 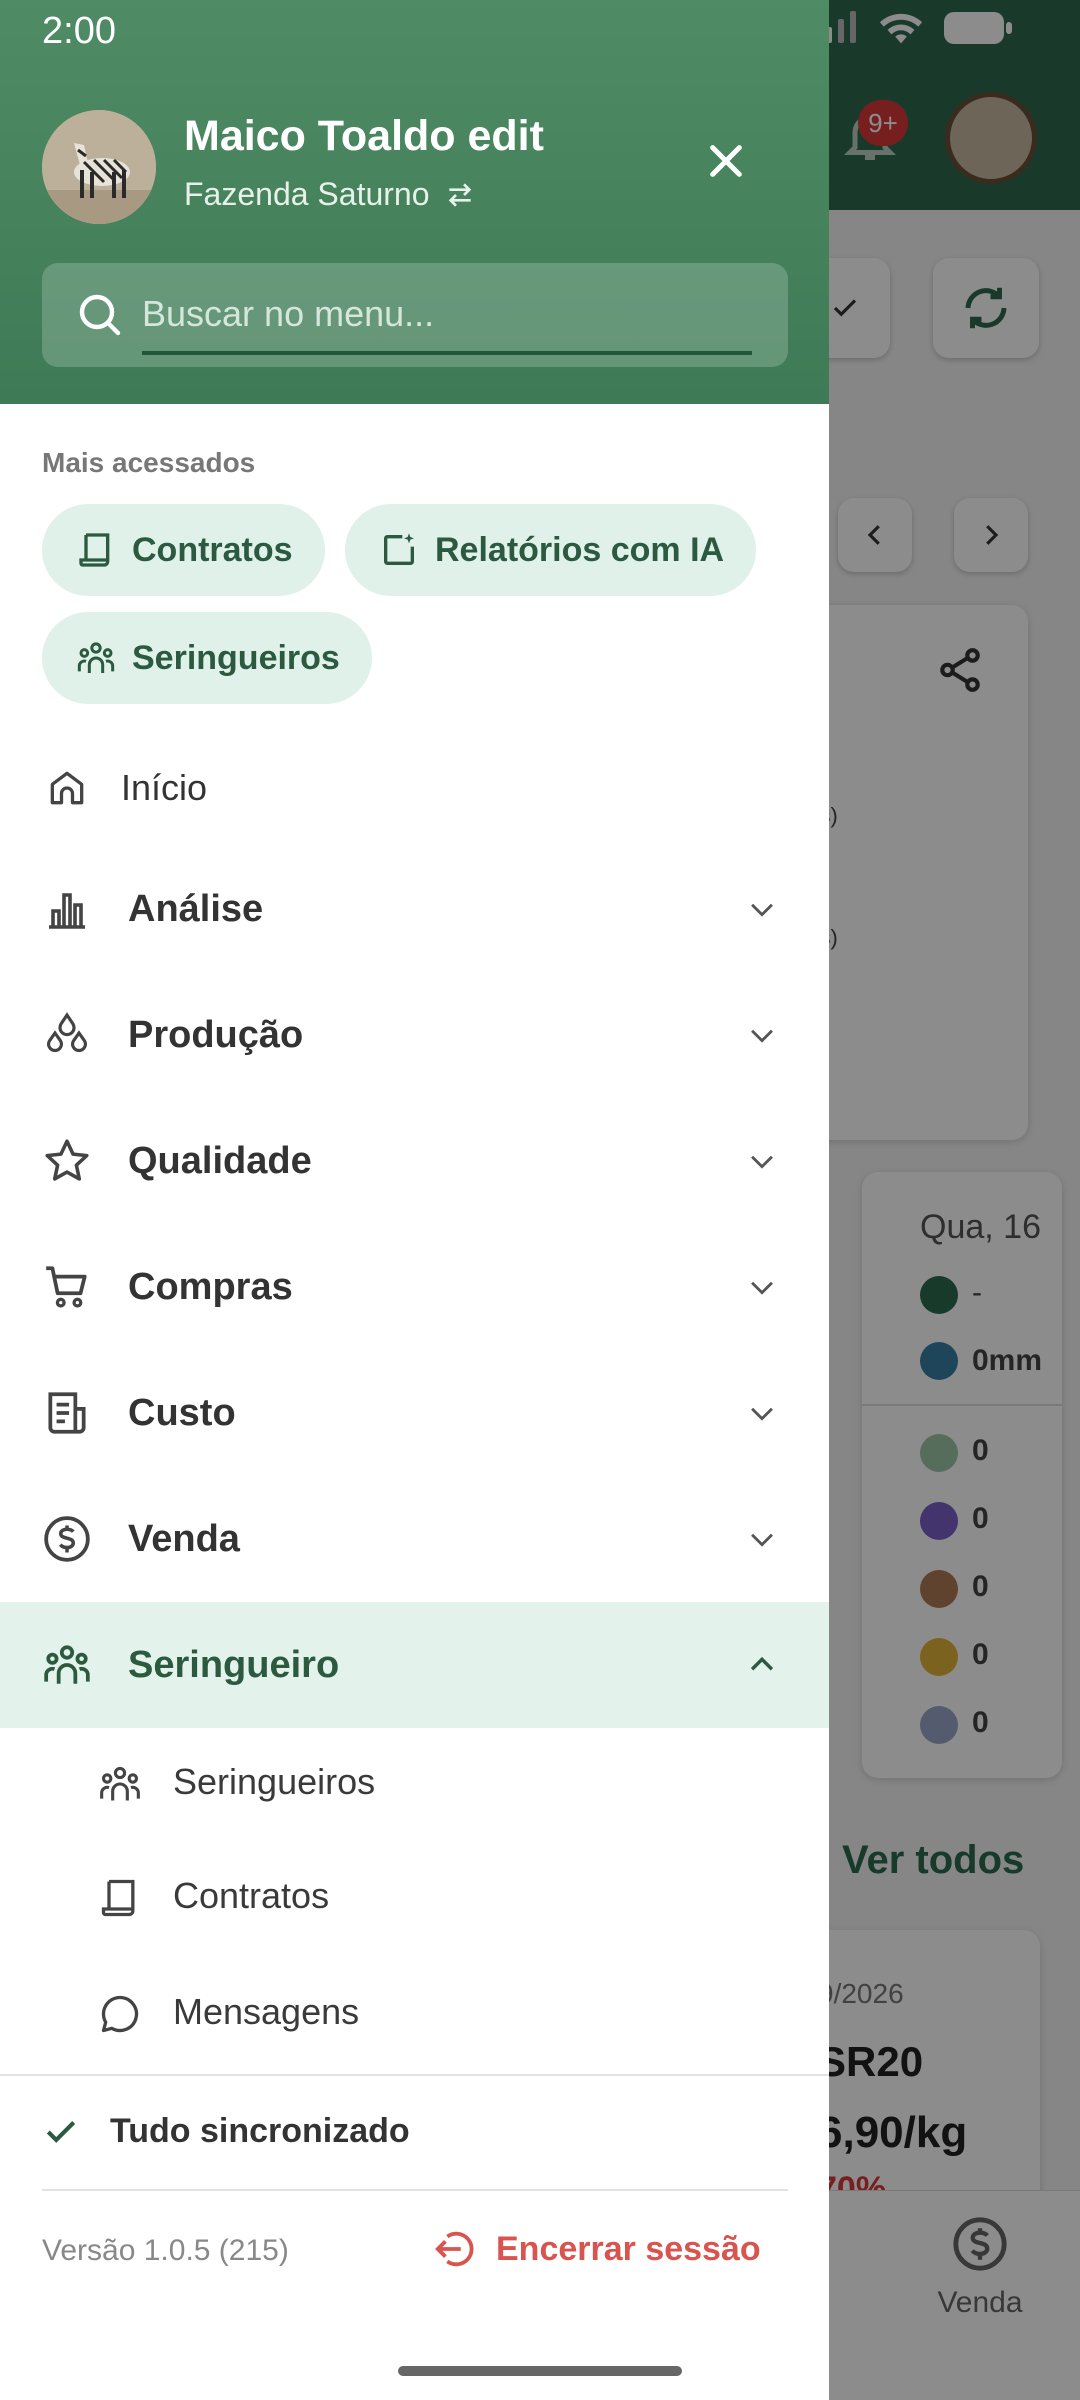 I want to click on drawer-header: 2:00 Maico Toaldo edit Fazenda Saturno, so click(x=414, y=202).